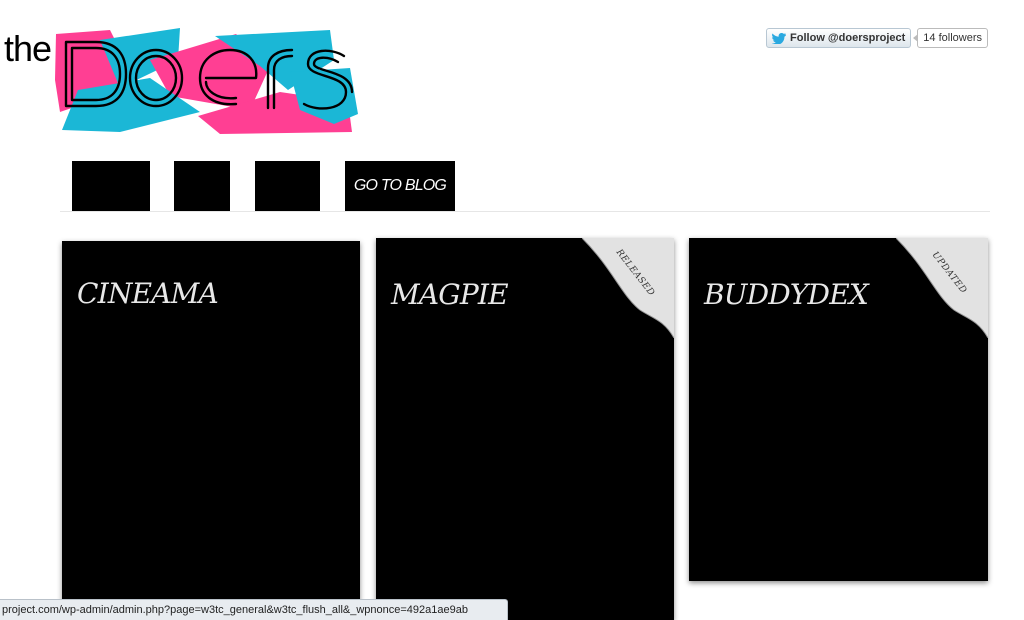 The width and height of the screenshot is (1024, 620). What do you see at coordinates (148, 293) in the screenshot?
I see `project-title: CINEAMA` at bounding box center [148, 293].